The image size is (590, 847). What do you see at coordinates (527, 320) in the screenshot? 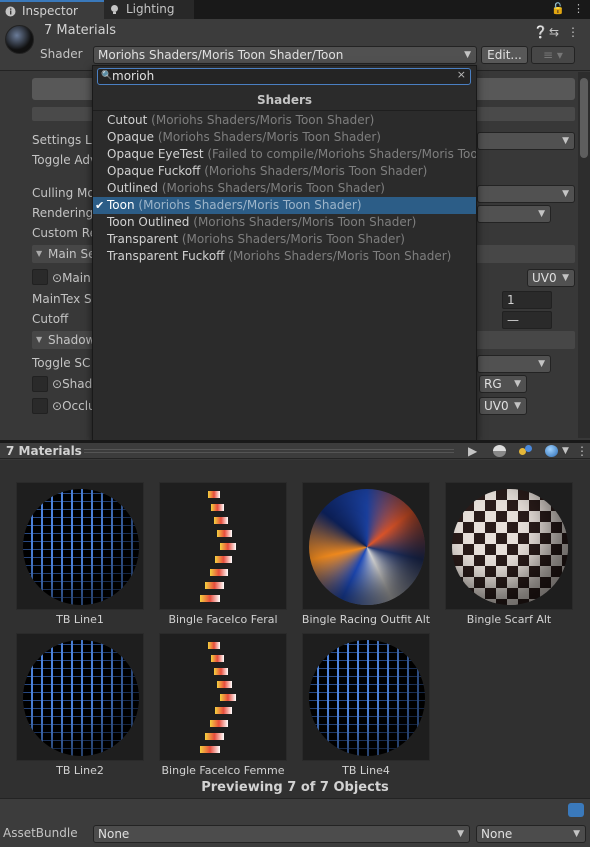
I see `cutoff-field: —` at bounding box center [527, 320].